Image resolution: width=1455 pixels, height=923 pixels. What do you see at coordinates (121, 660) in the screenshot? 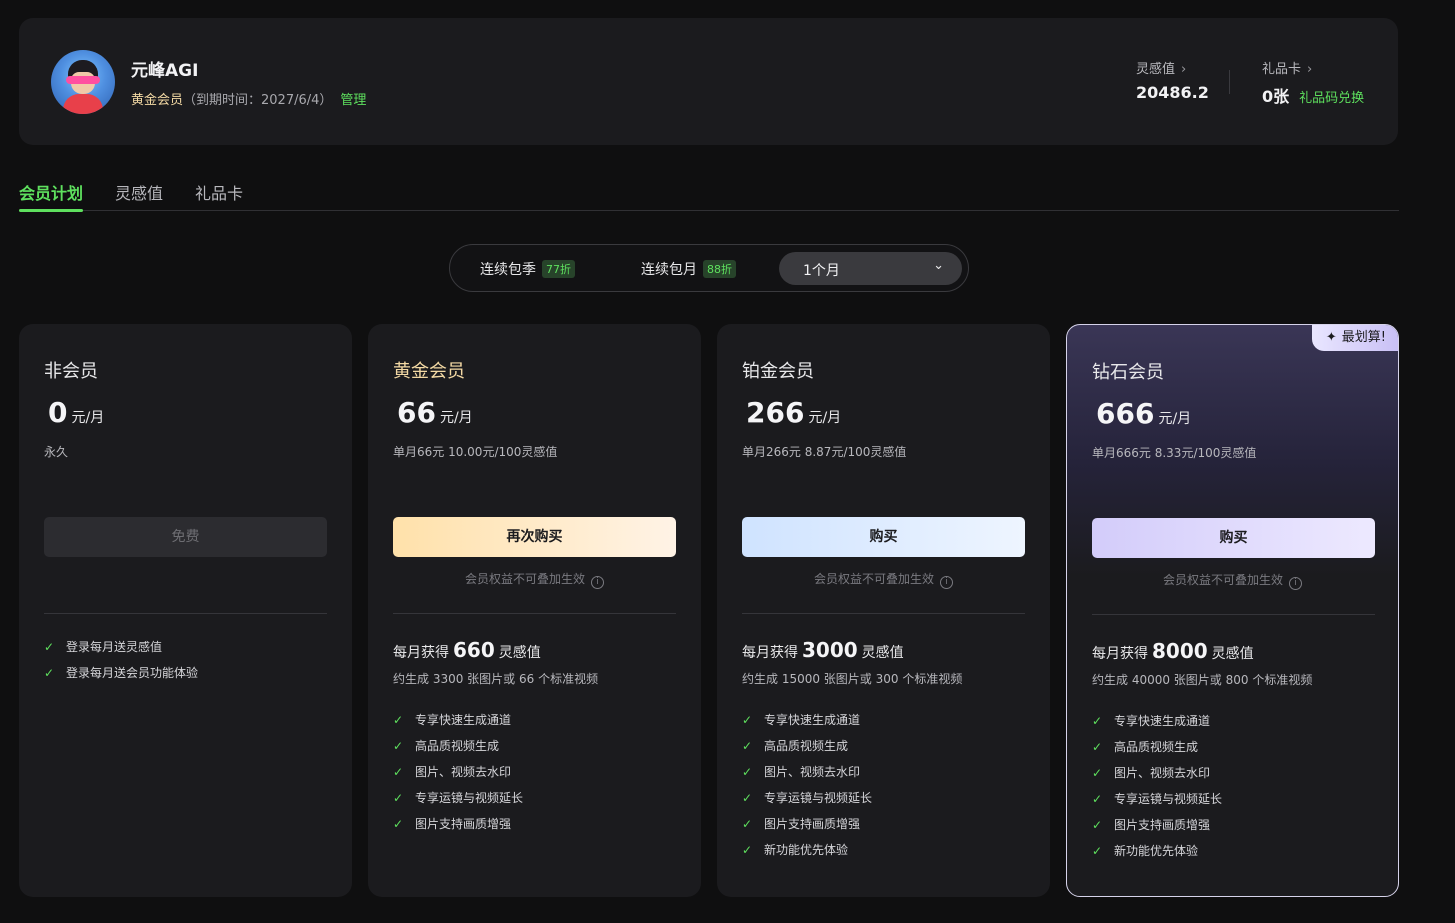
I see `feature-list: ✓ 登录每月送灵感值 ✓ 登录每月送会员功能体验` at bounding box center [121, 660].